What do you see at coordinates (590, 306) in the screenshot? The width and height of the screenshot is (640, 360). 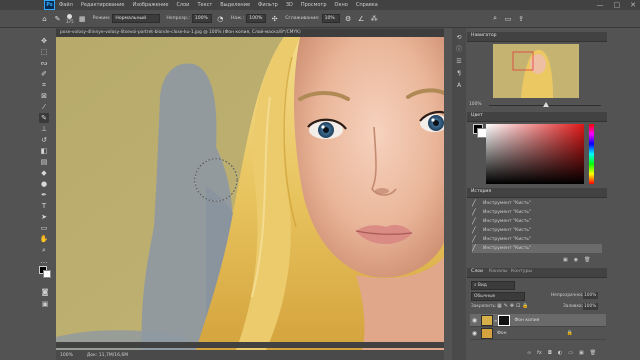 I see `fill-input: 100%` at bounding box center [590, 306].